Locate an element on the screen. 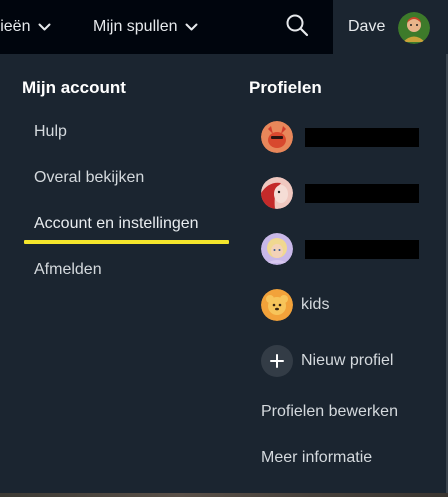  account-settings-link: Account en instellingen is located at coordinates (116, 224).